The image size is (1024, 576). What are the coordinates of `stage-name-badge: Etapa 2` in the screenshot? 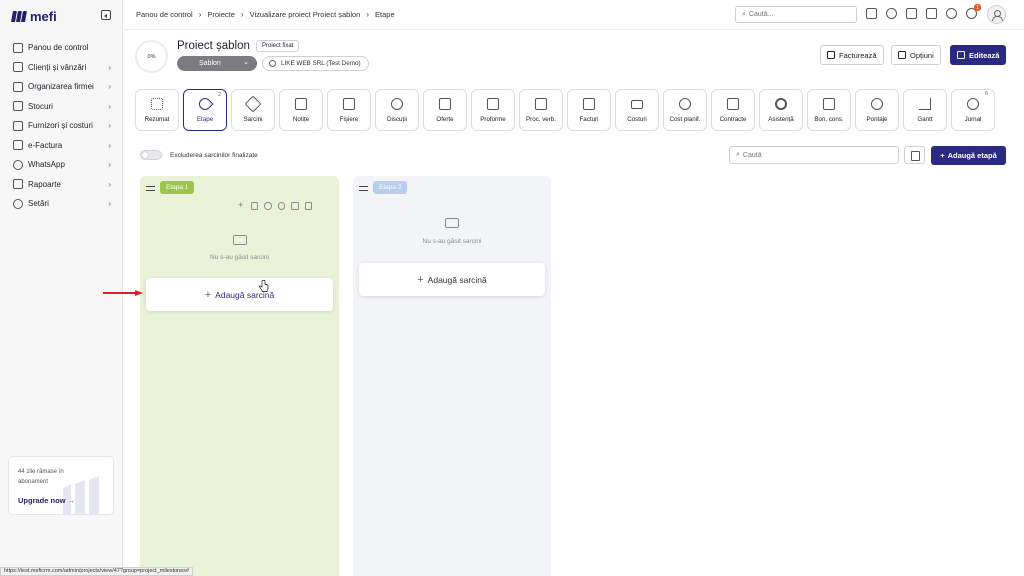 It's located at (390, 187).